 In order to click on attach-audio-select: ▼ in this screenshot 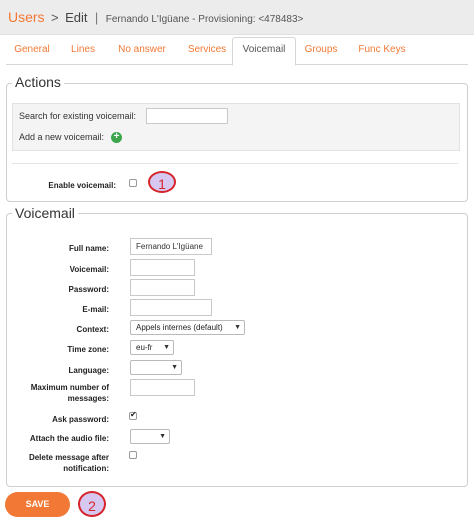, I will do `click(150, 436)`.